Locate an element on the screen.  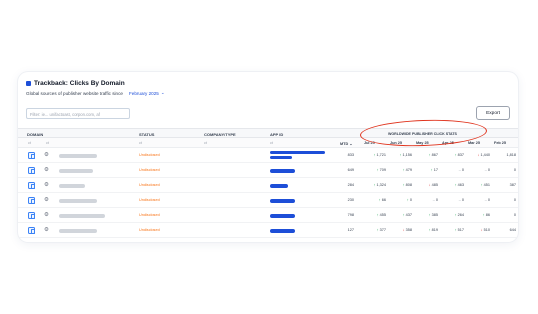
sub-app: ct is located at coordinates (271, 143).